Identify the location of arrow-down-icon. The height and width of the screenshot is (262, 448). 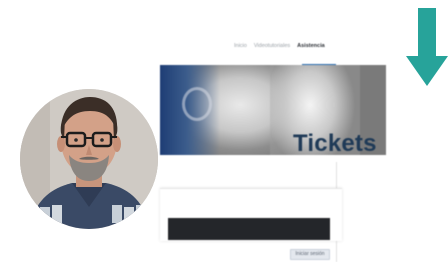
(427, 47).